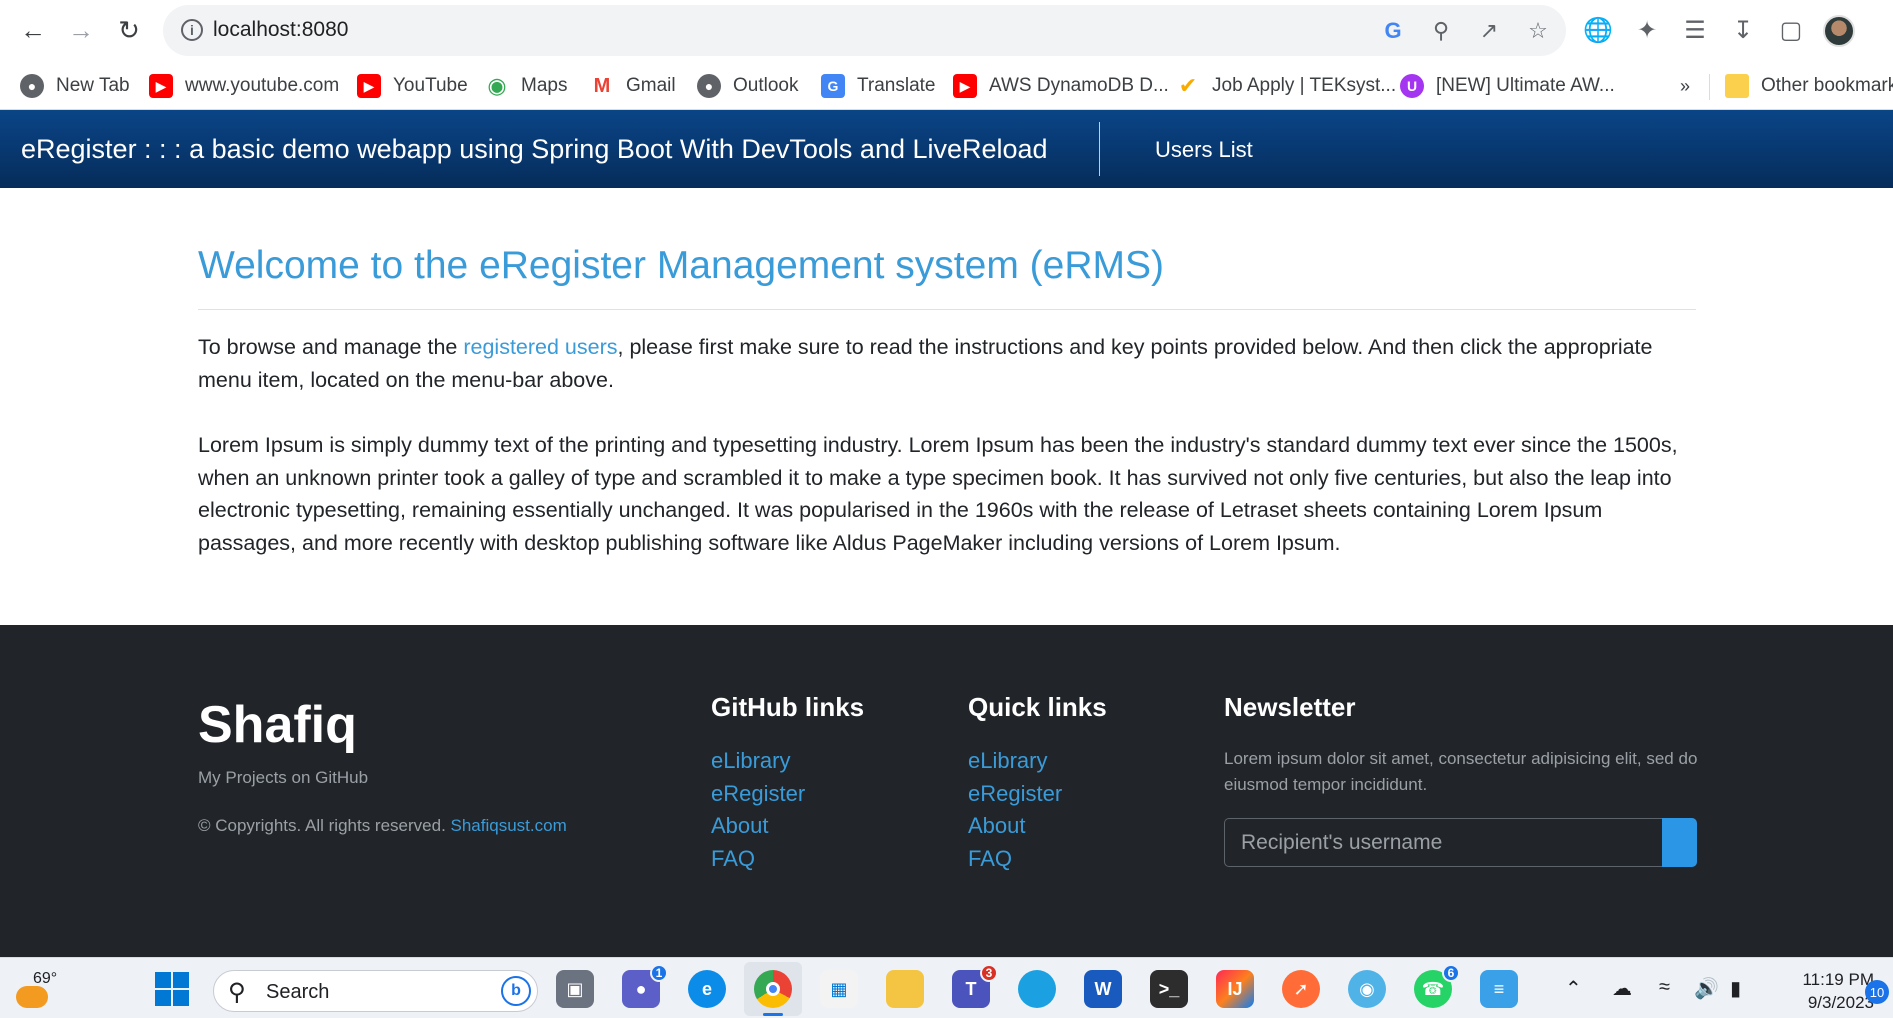 This screenshot has width=1893, height=1018. I want to click on bookmark-other: Other bookmarks, so click(1809, 86).